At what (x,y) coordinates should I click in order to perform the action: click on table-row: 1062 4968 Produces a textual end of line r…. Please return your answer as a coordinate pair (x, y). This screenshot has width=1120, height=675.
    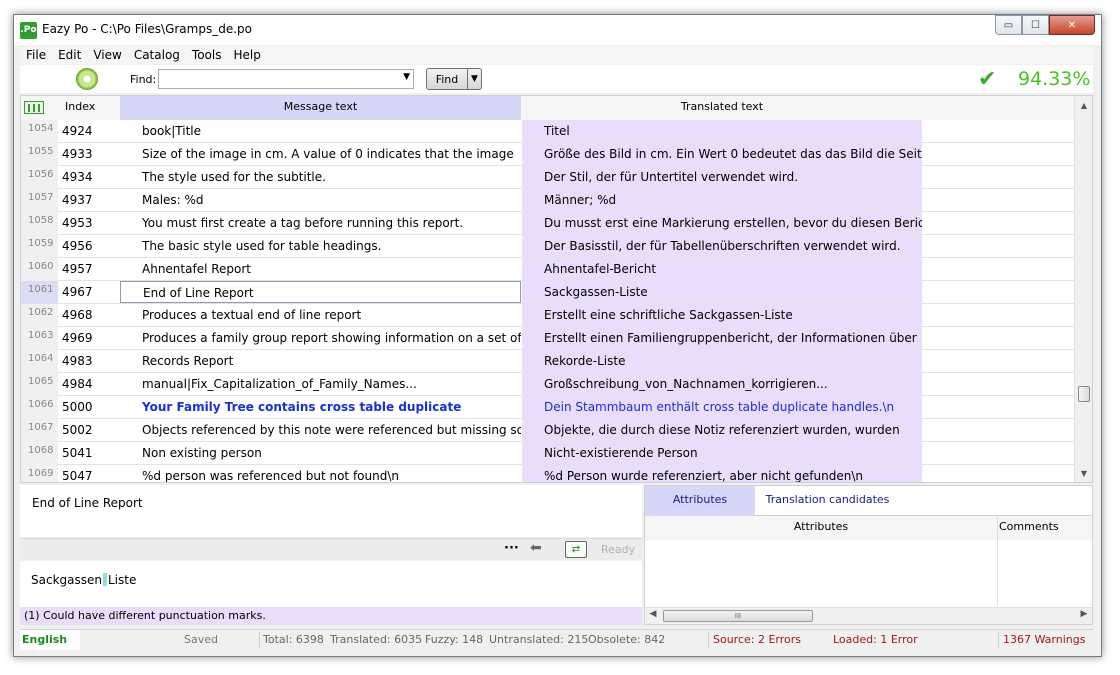
    Looking at the image, I should click on (547, 315).